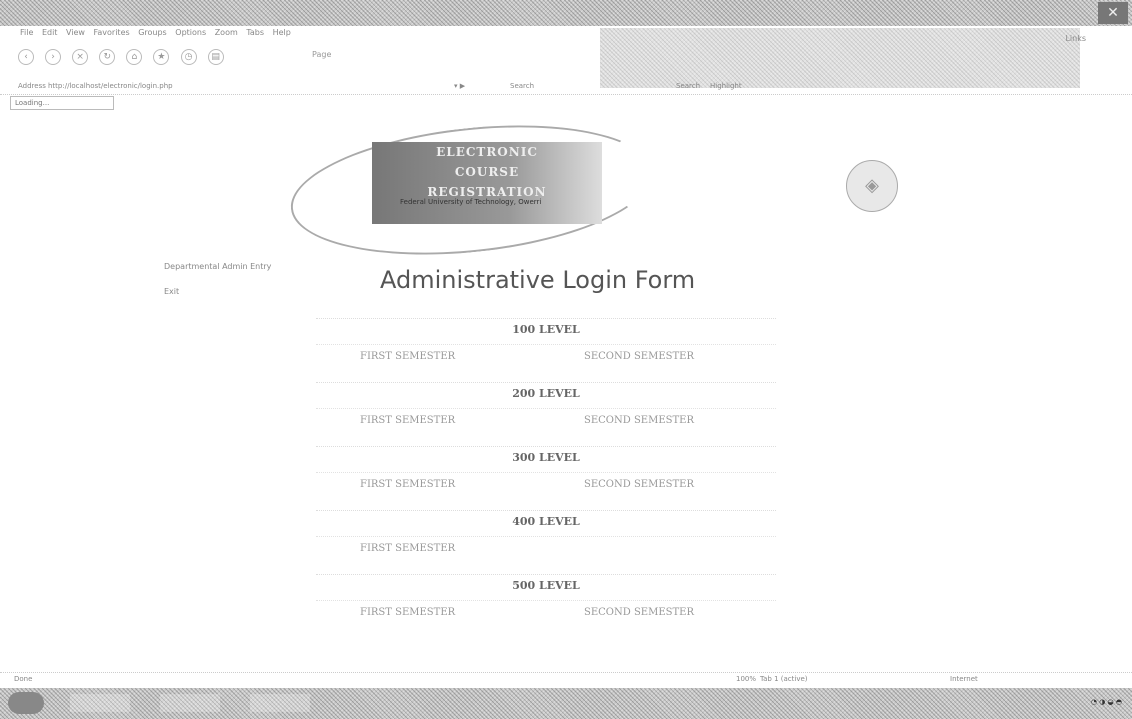 The image size is (1132, 719). What do you see at coordinates (1106, 702) in the screenshot?
I see `system-tray: ◔ ◑ ◒ ◓` at bounding box center [1106, 702].